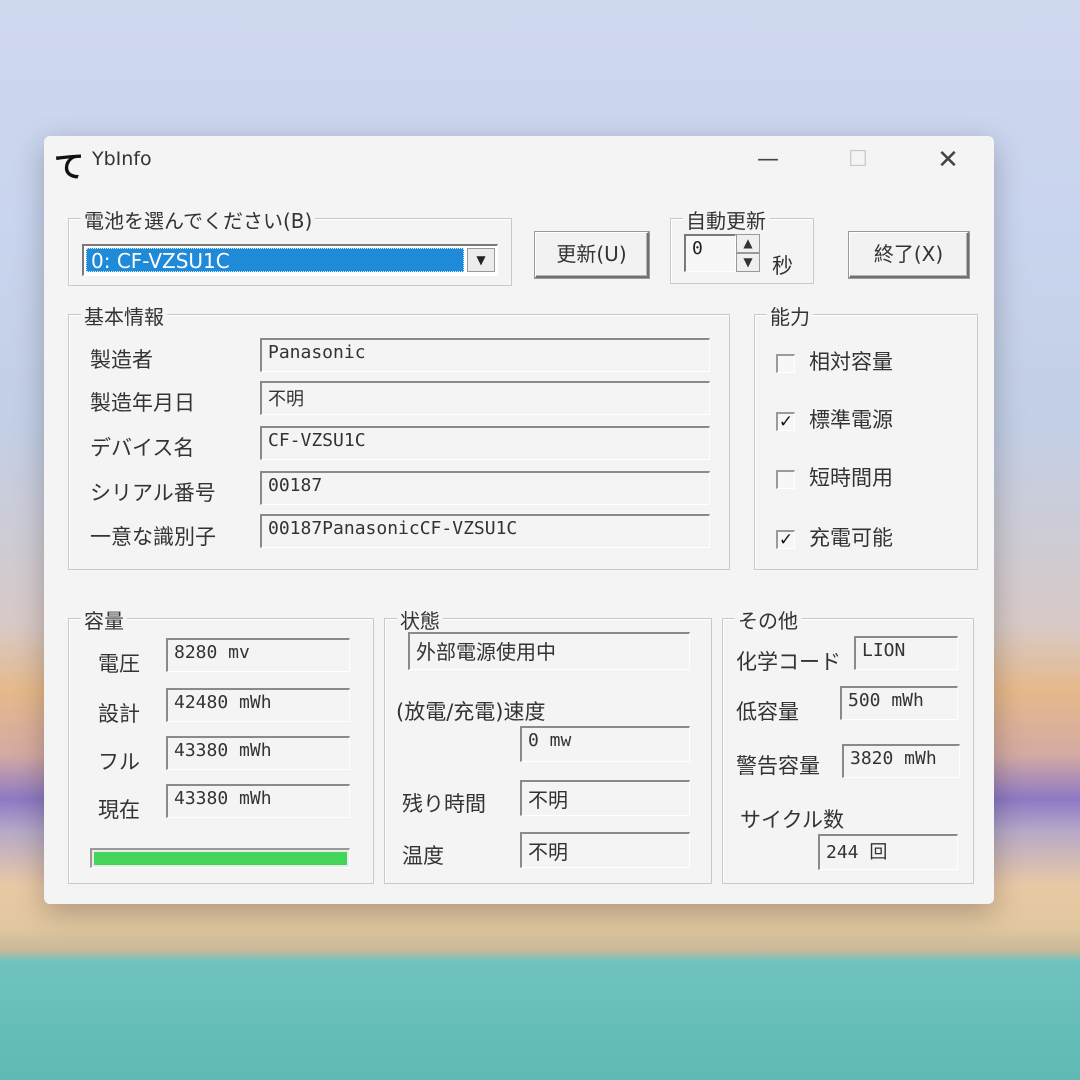 The image size is (1080, 1080). What do you see at coordinates (792, 820) in the screenshot?
I see `cycle-count-label: サイクル数` at bounding box center [792, 820].